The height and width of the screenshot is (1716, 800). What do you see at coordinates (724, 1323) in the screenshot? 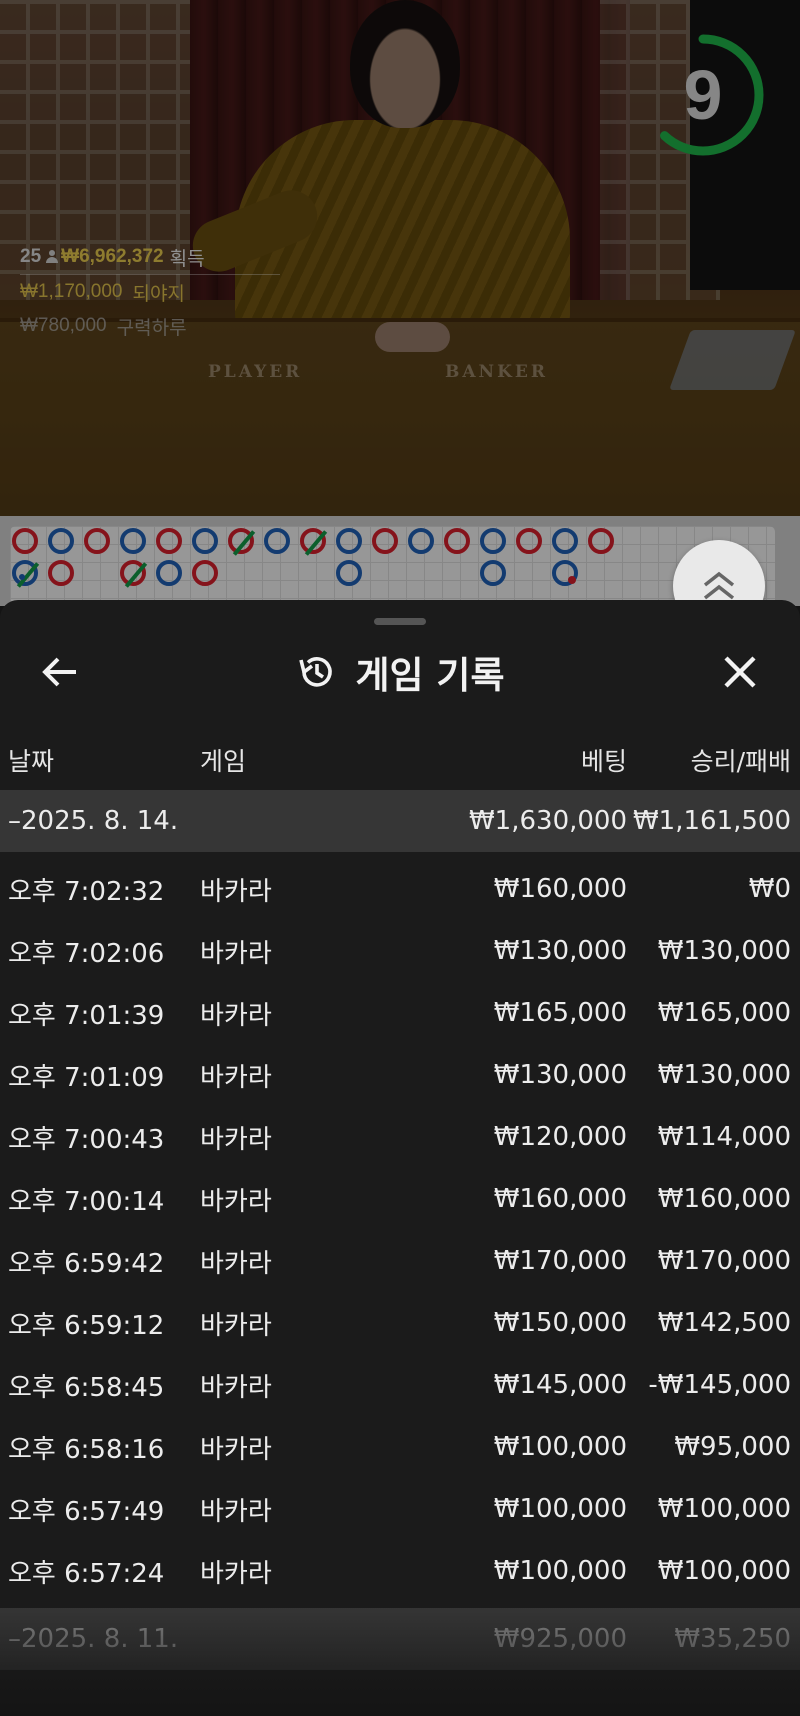
I see `row-result: ₩142,500` at bounding box center [724, 1323].